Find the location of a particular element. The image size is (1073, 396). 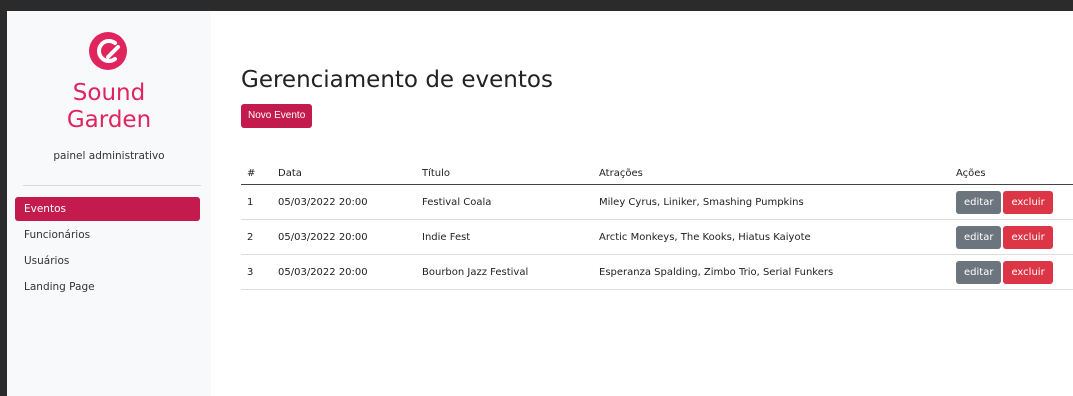

row-title: Bourbon Jazz Festival is located at coordinates (504, 272).